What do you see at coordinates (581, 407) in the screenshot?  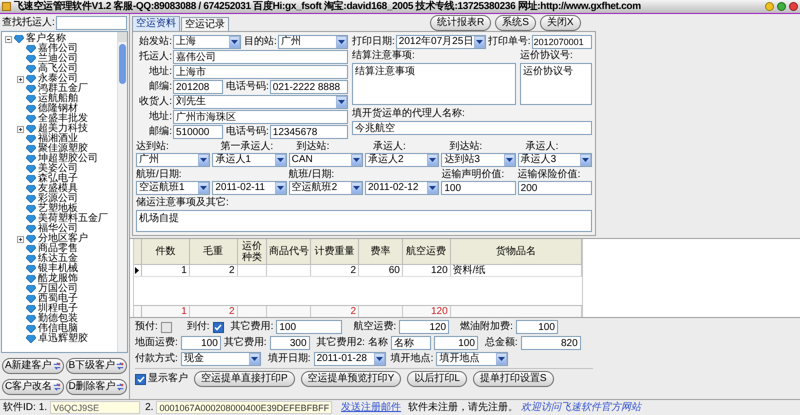 I see `website-link: 欢迎访问飞速软件官方网站` at bounding box center [581, 407].